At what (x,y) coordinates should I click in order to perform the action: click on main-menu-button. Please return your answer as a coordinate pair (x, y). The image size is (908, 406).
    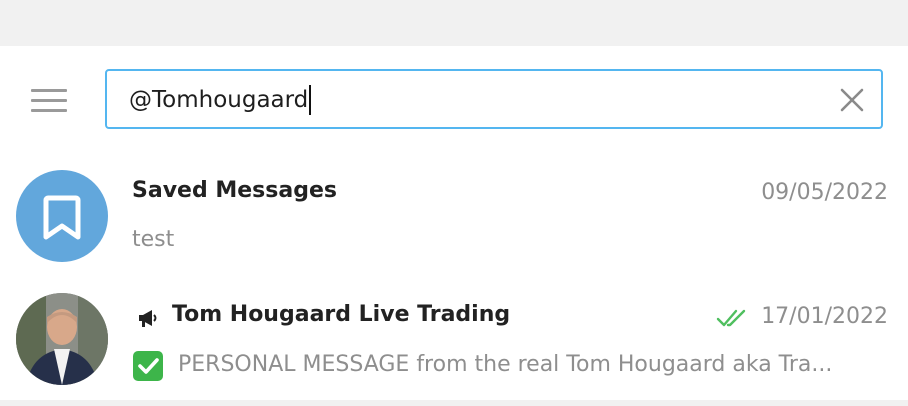
    Looking at the image, I should click on (49, 101).